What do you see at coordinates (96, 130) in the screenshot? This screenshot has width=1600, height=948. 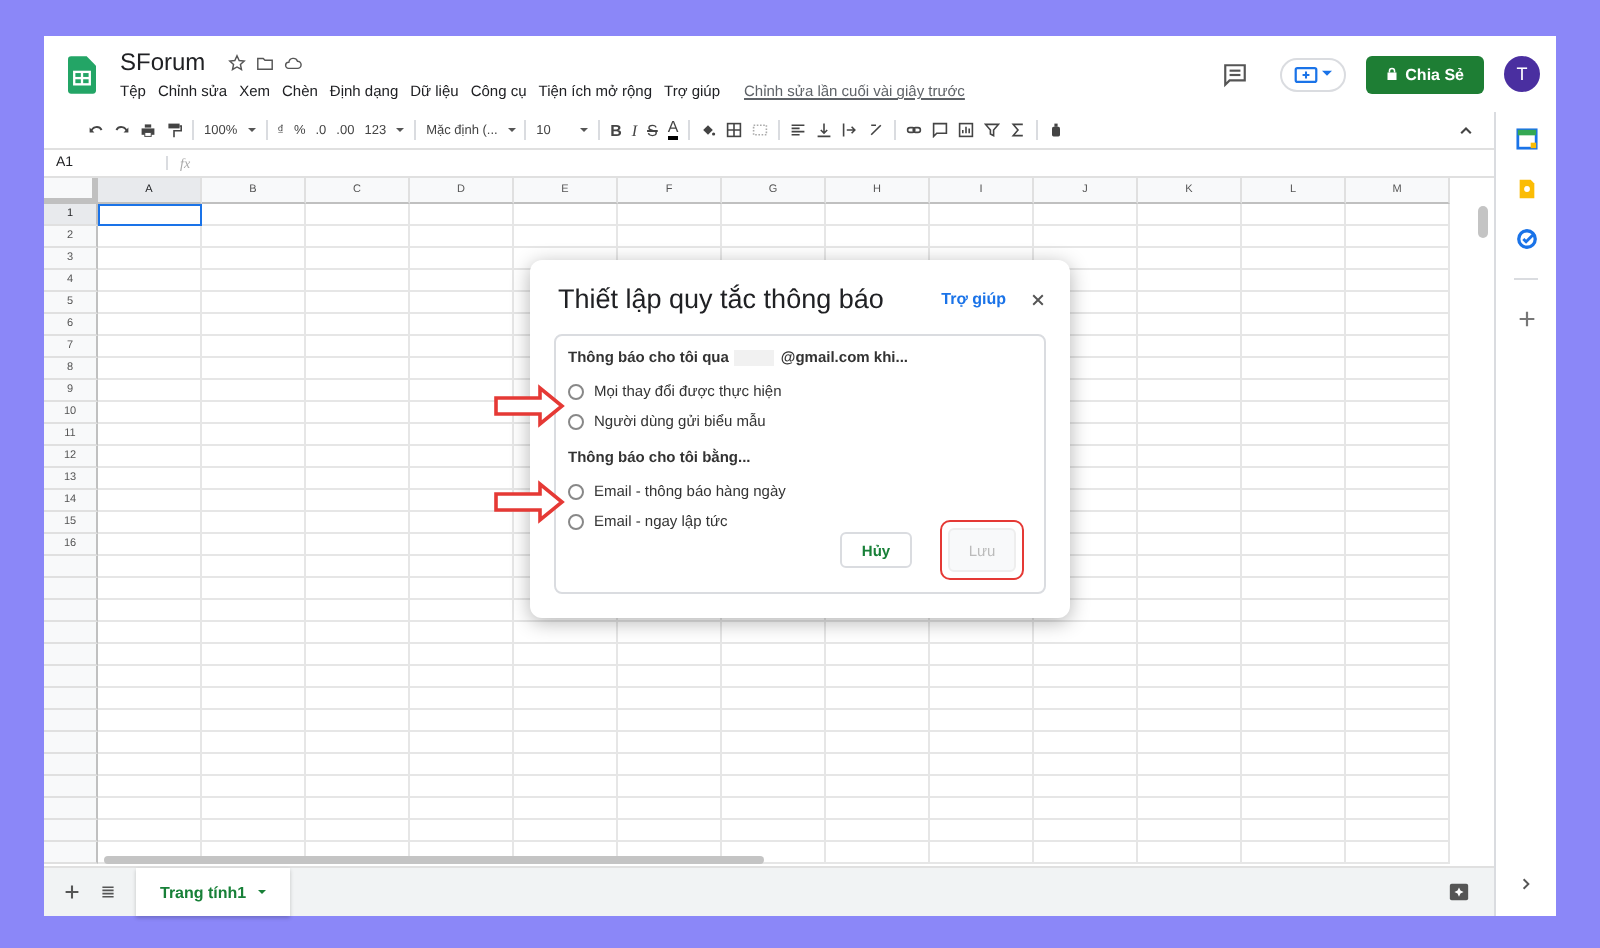 I see `undo-icon` at bounding box center [96, 130].